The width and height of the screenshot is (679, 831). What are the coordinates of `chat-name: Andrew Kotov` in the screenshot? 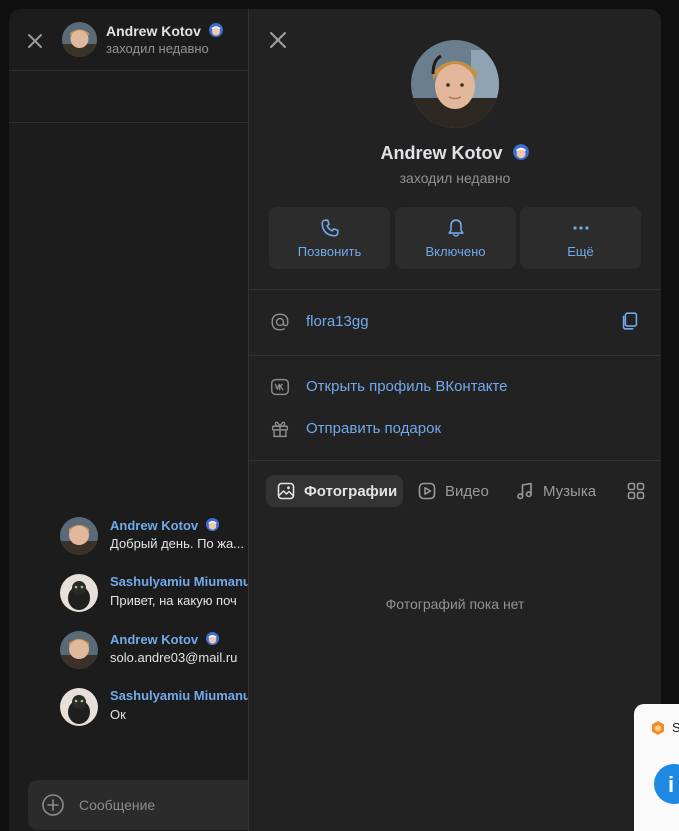 It's located at (153, 31).